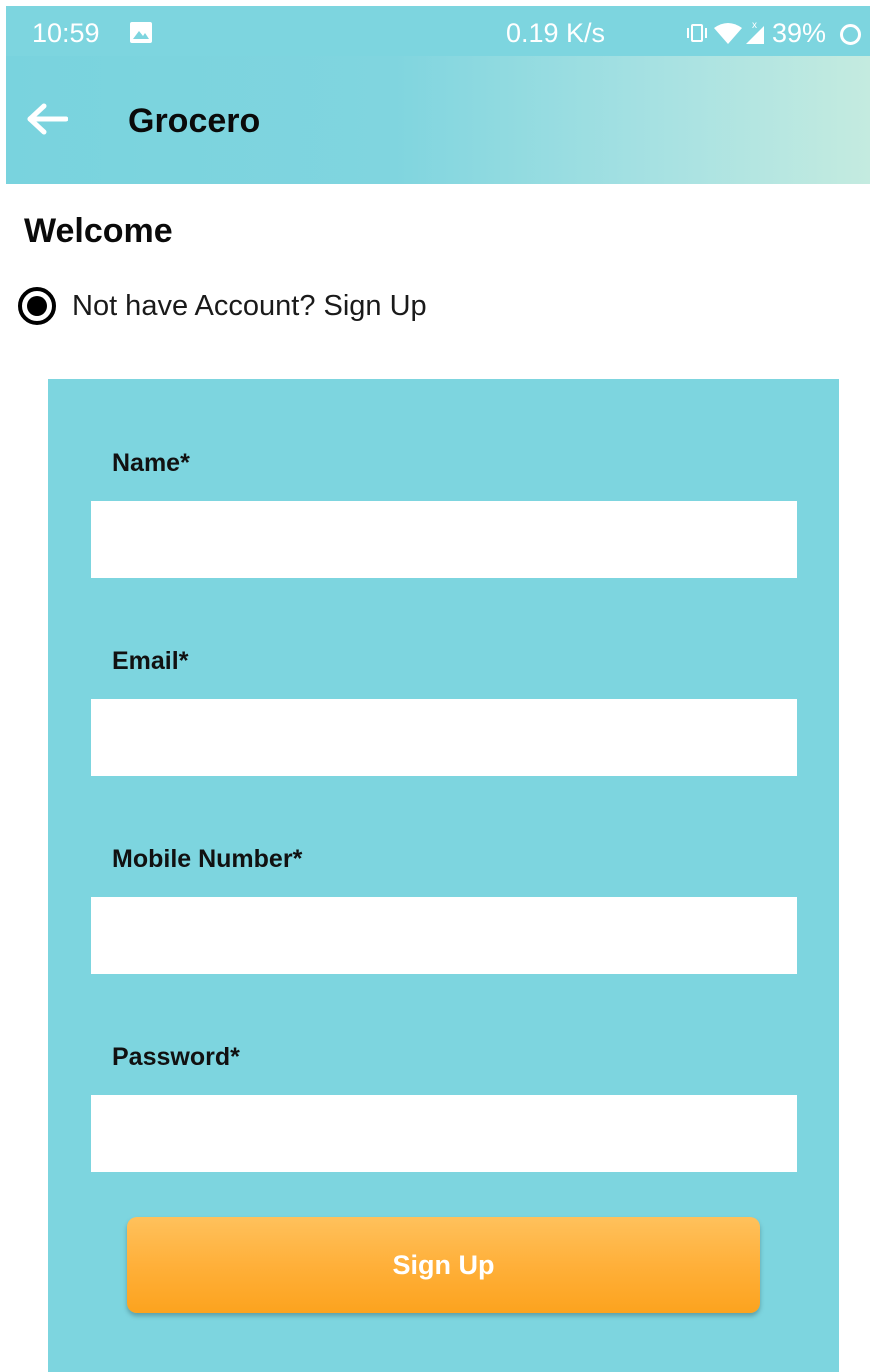 Image resolution: width=870 pixels, height=1372 pixels. I want to click on status-icons: x, so click(728, 36).